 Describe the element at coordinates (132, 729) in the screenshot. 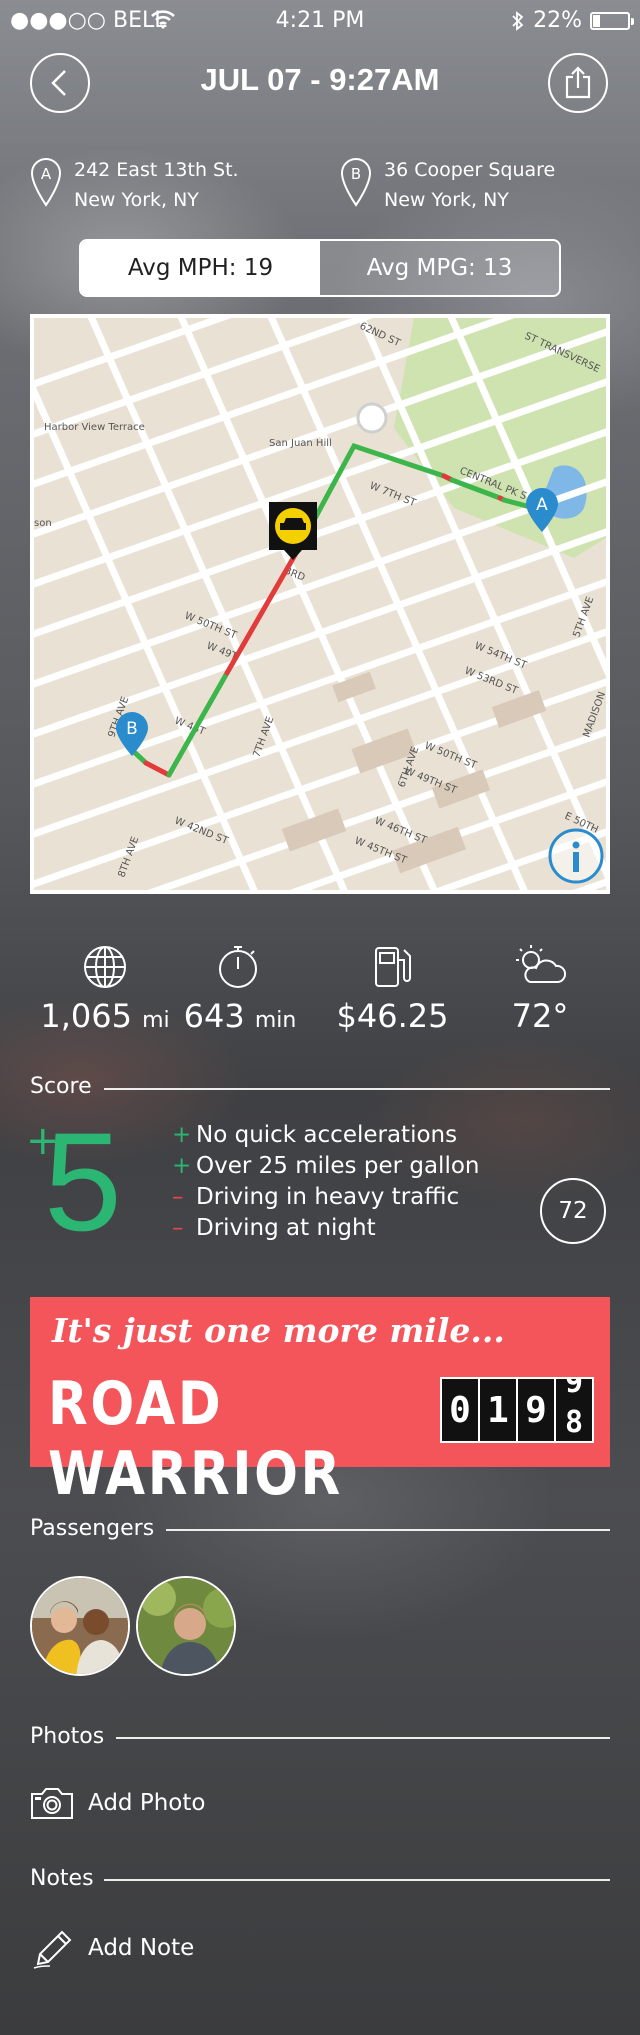

I see `map-marker-b-letter: B` at that location.